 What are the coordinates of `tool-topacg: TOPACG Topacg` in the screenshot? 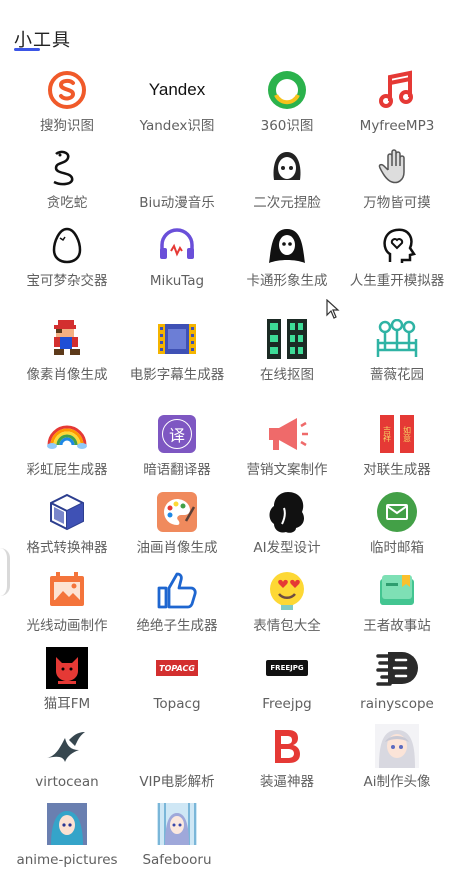 It's located at (177, 681).